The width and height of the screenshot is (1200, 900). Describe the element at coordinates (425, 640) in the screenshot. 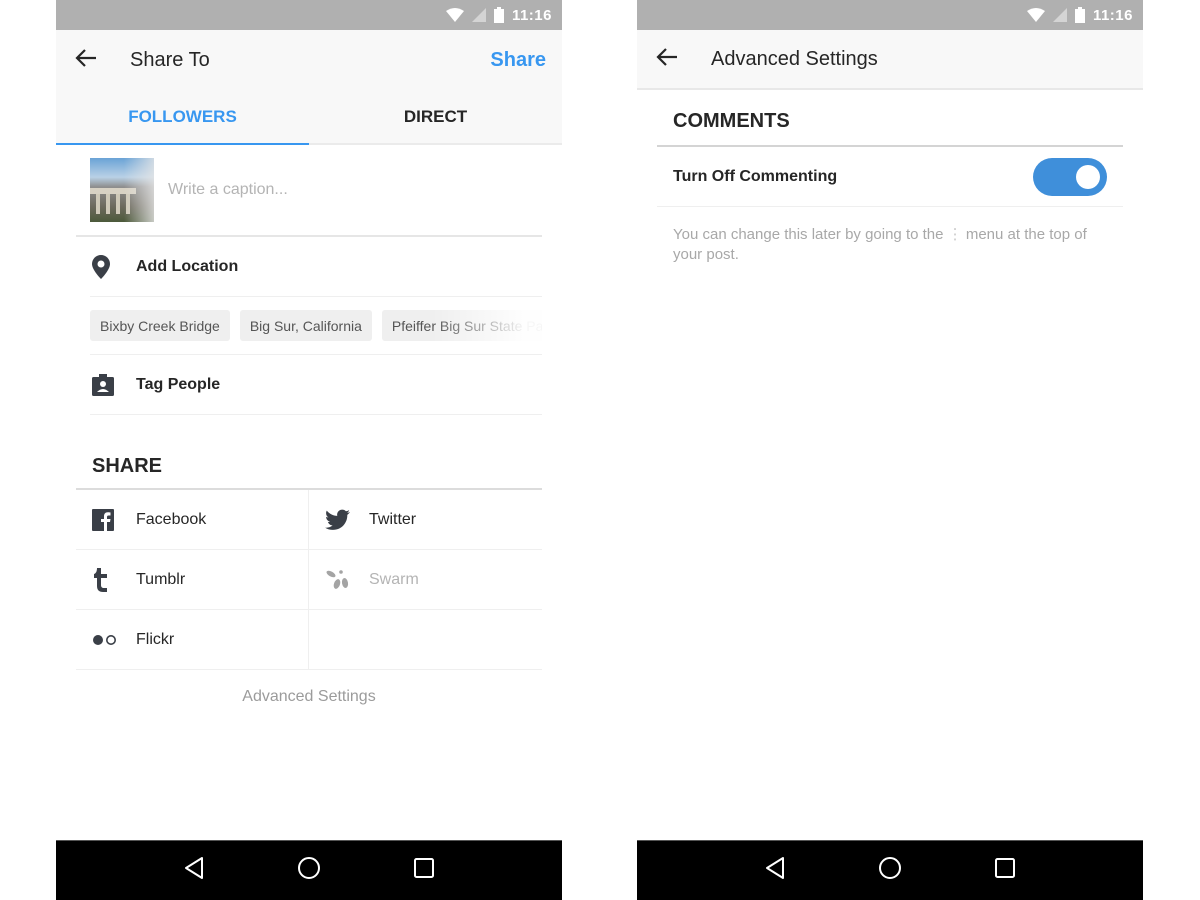

I see `share-empty-cell` at that location.